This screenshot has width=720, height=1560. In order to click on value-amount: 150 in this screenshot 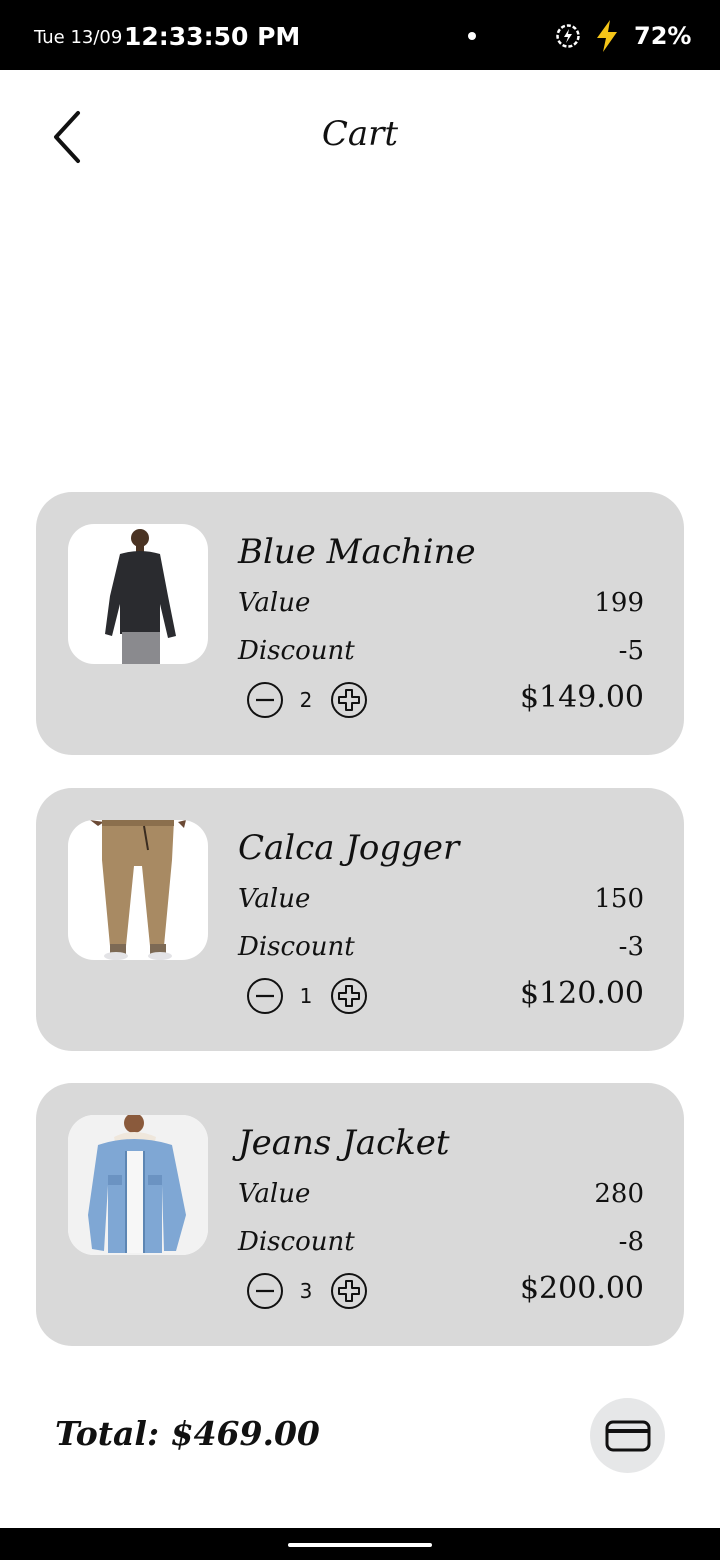, I will do `click(619, 899)`.